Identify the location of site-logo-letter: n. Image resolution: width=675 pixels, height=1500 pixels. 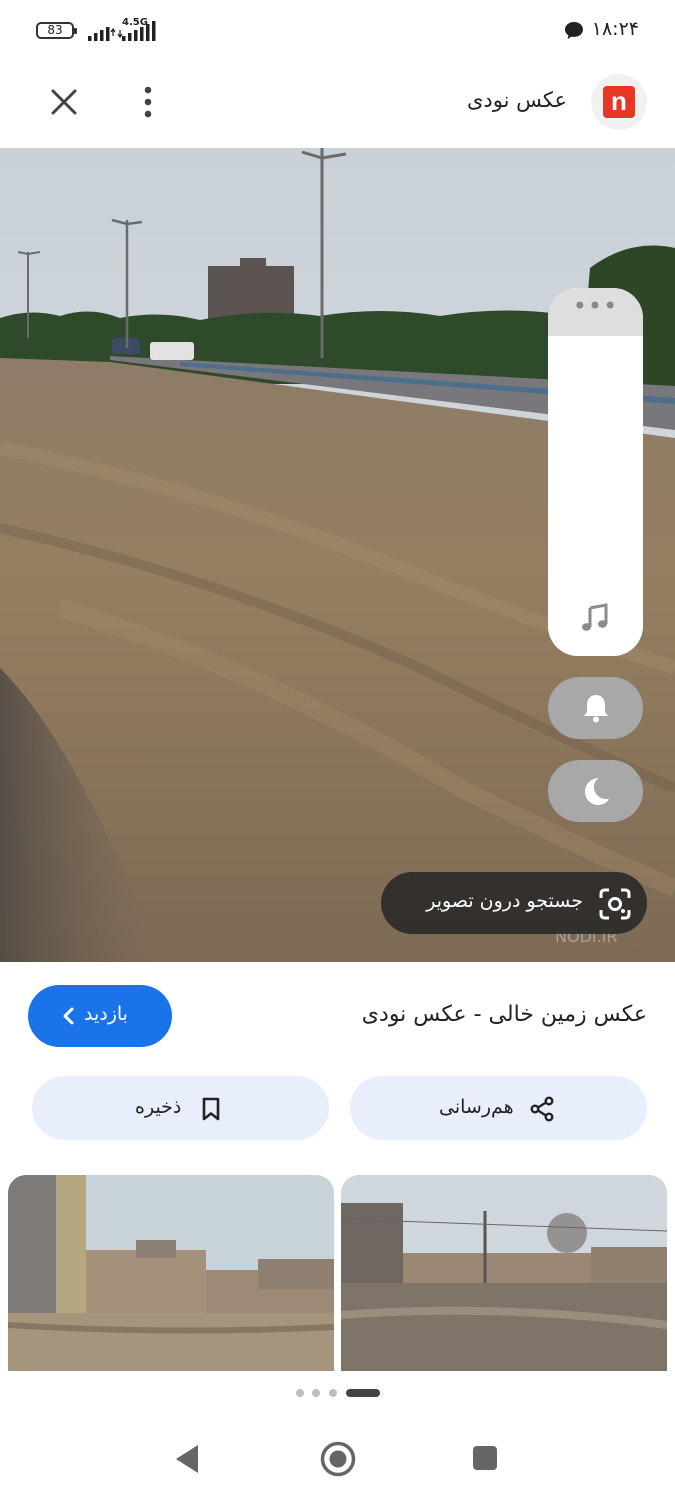
(619, 102).